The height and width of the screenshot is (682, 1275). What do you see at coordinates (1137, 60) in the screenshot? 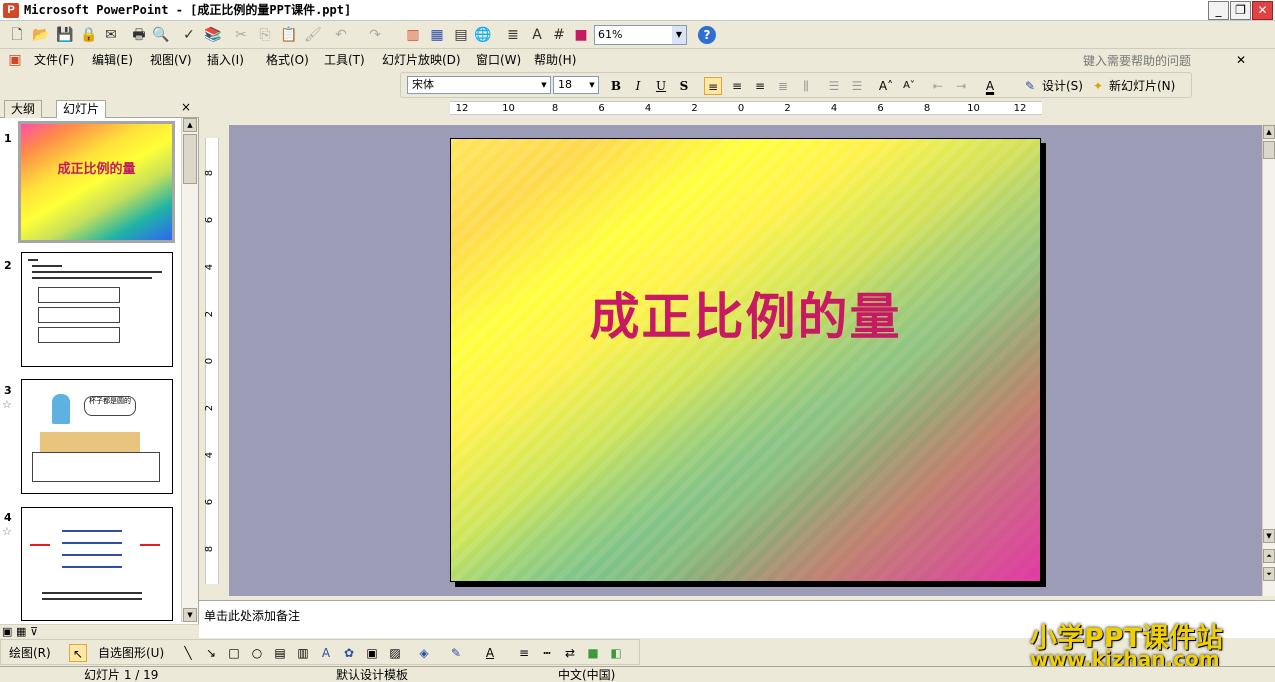
I see `help-search-input: 键入需要帮助的问题` at bounding box center [1137, 60].